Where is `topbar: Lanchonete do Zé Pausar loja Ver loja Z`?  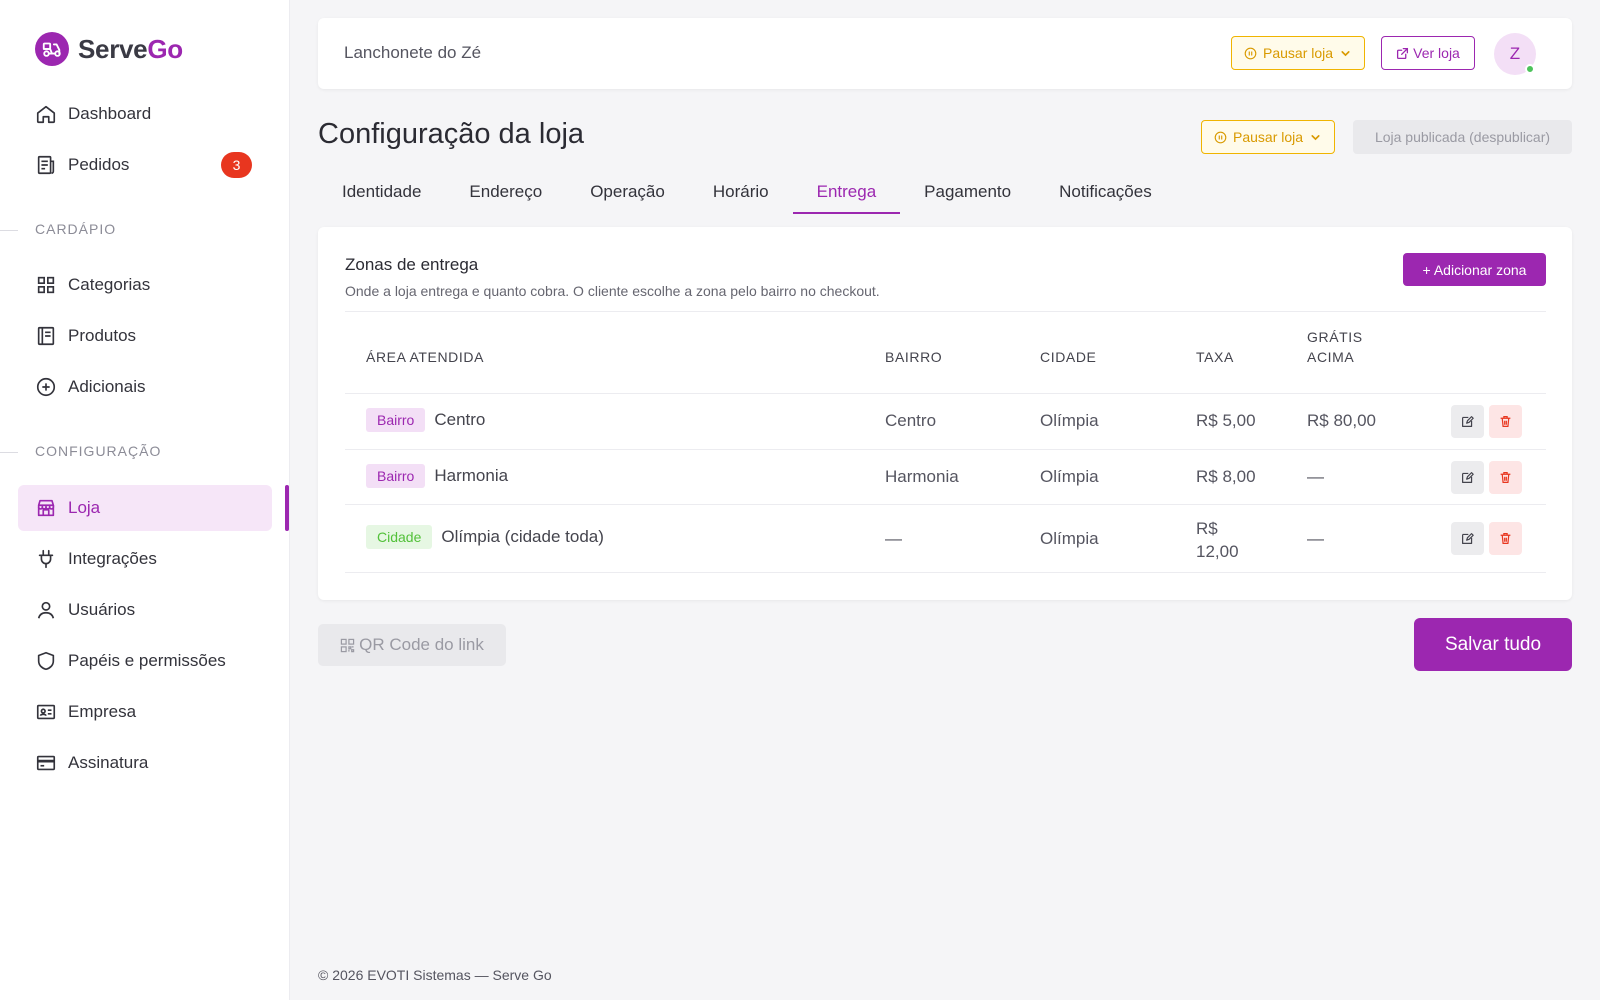
topbar: Lanchonete do Zé Pausar loja Ver loja Z is located at coordinates (945, 53).